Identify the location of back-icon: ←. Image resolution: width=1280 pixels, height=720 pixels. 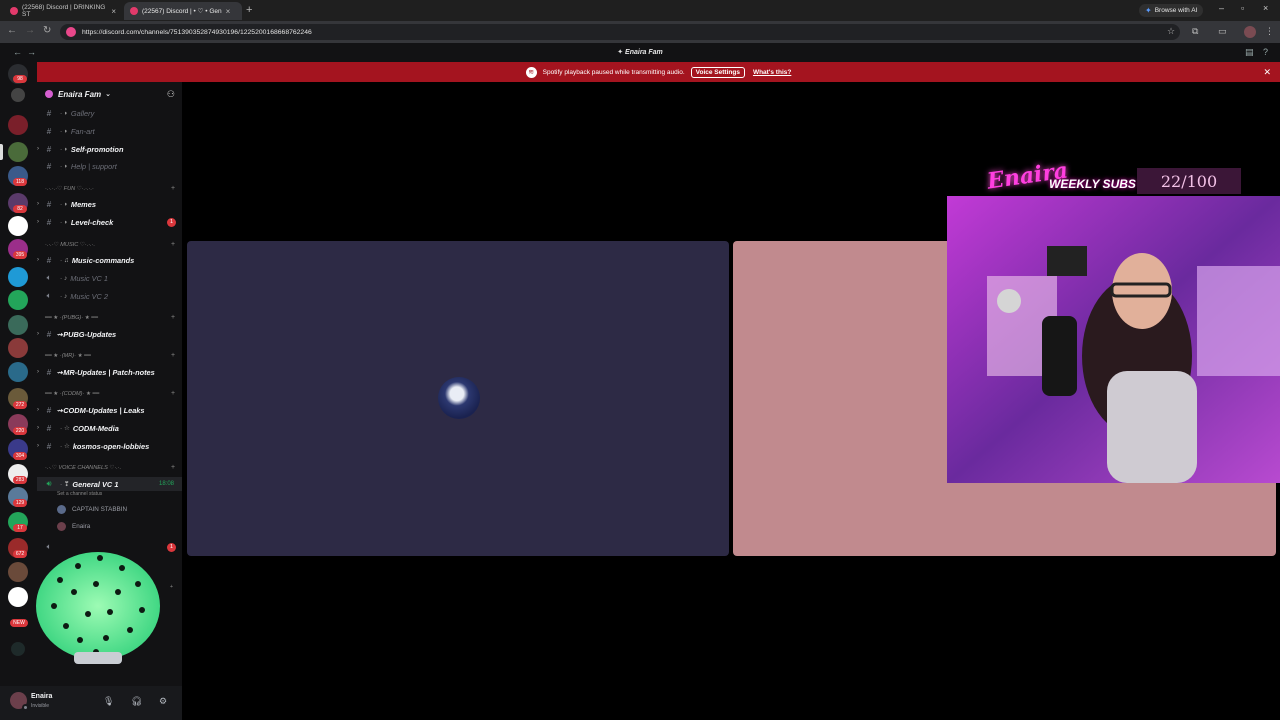
(12, 30).